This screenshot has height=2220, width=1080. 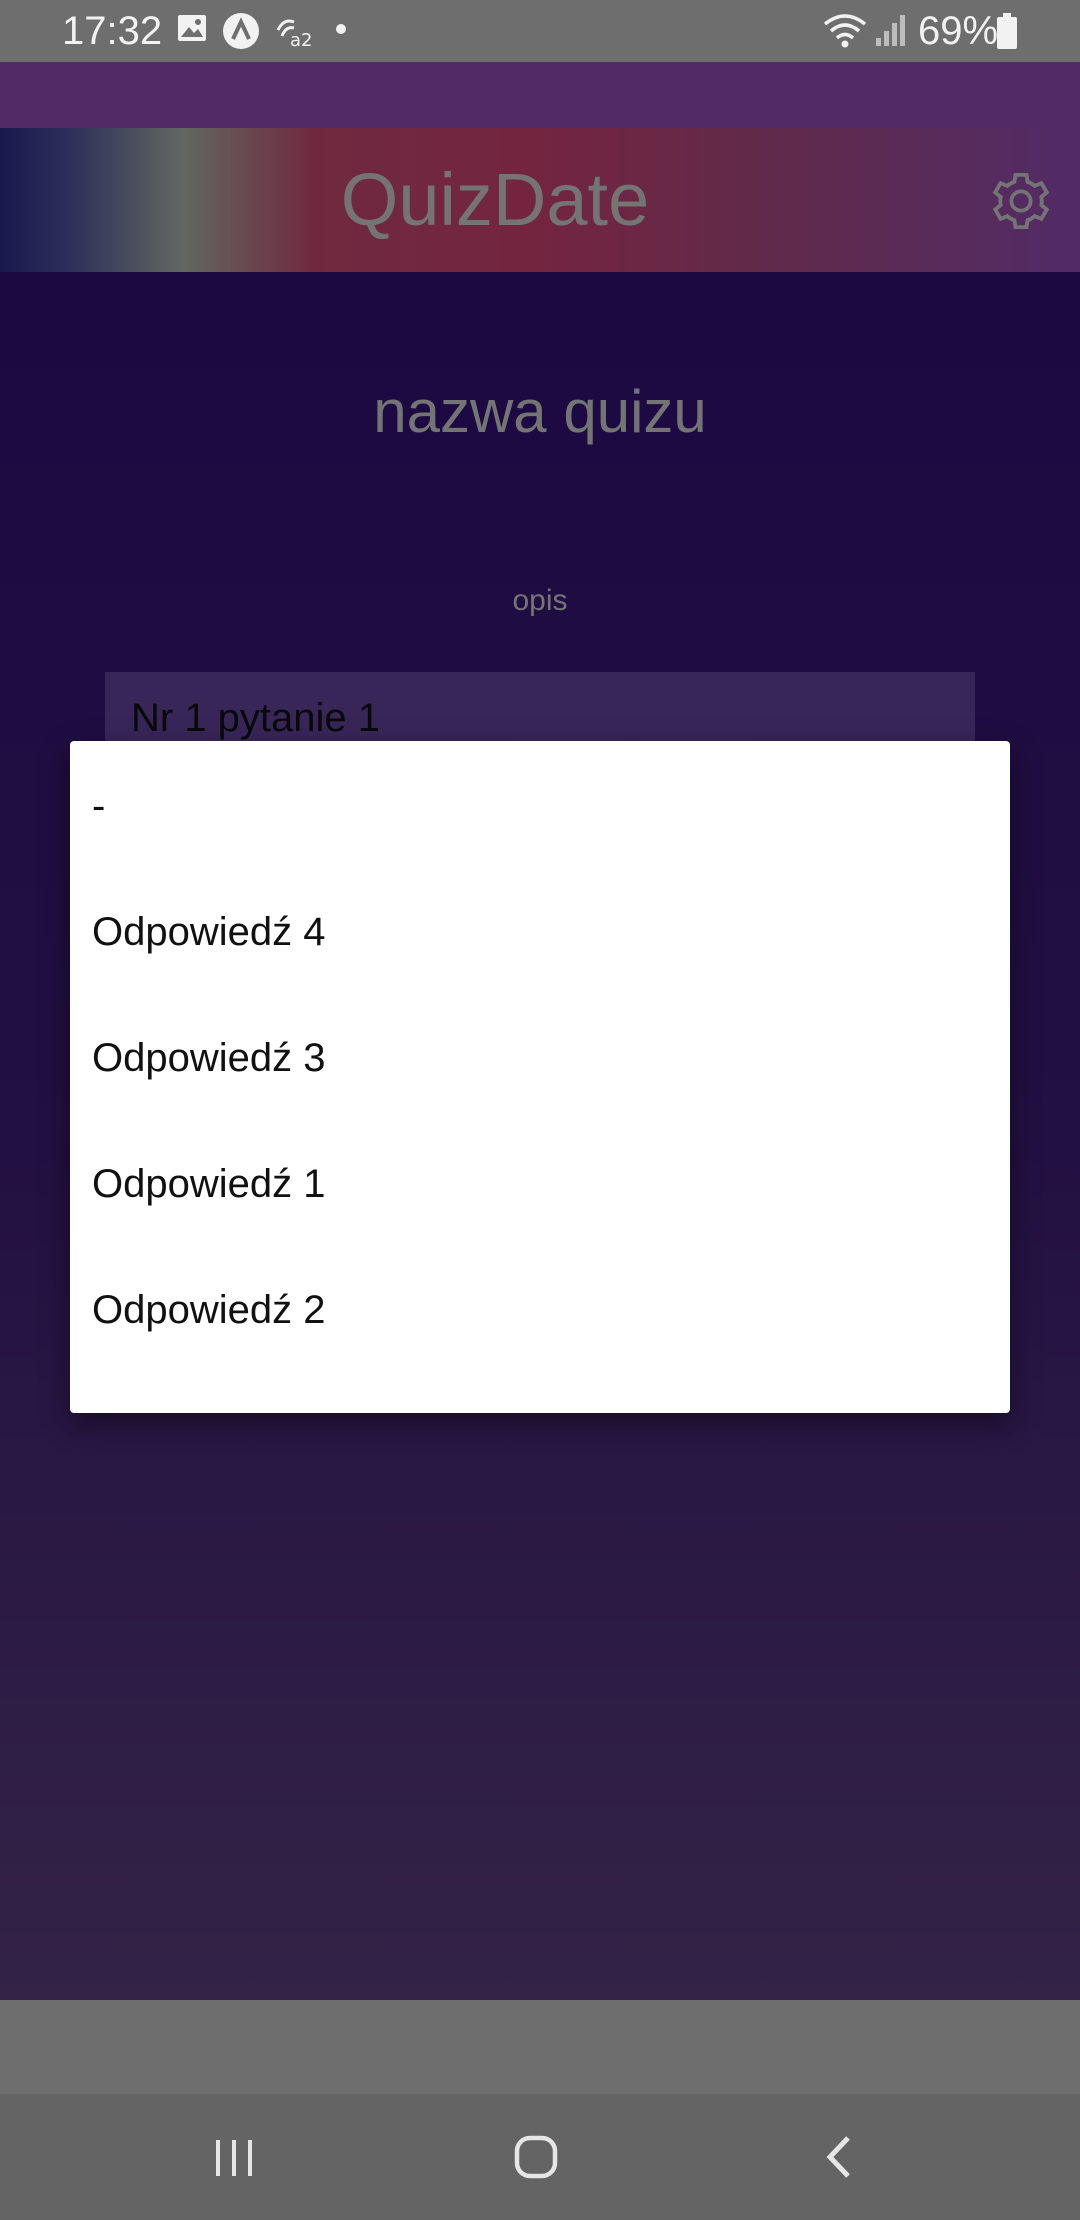 What do you see at coordinates (241, 31) in the screenshot?
I see `app-a-icon` at bounding box center [241, 31].